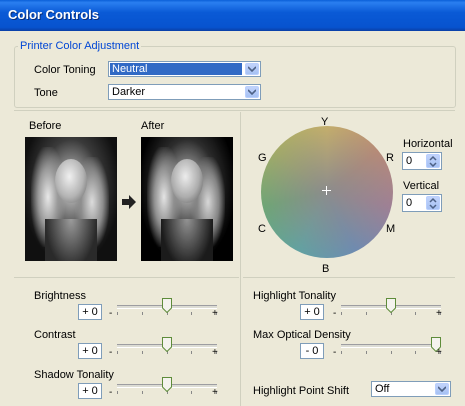 The width and height of the screenshot is (465, 406). What do you see at coordinates (176, 69) in the screenshot?
I see `color-toning-value: Neutral` at bounding box center [176, 69].